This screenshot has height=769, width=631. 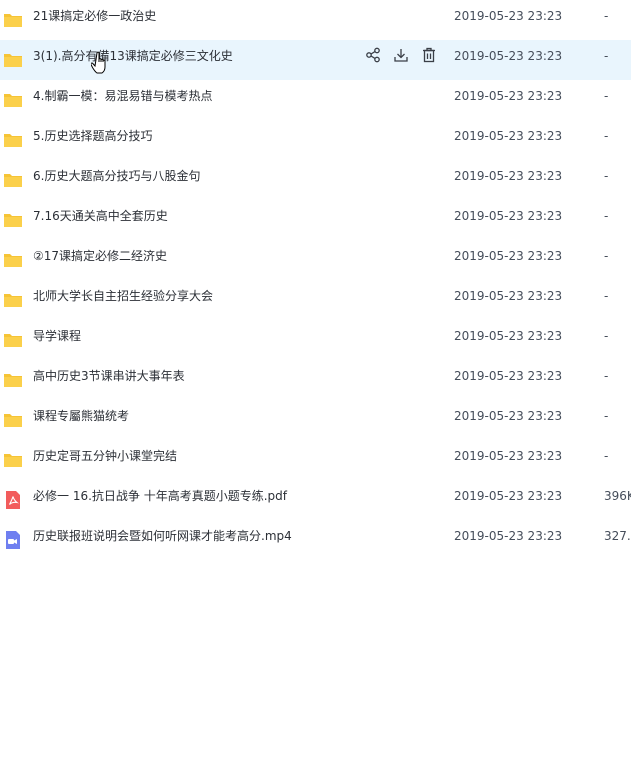 What do you see at coordinates (92, 136) in the screenshot?
I see `file-name: 5.历史选择题高分技巧` at bounding box center [92, 136].